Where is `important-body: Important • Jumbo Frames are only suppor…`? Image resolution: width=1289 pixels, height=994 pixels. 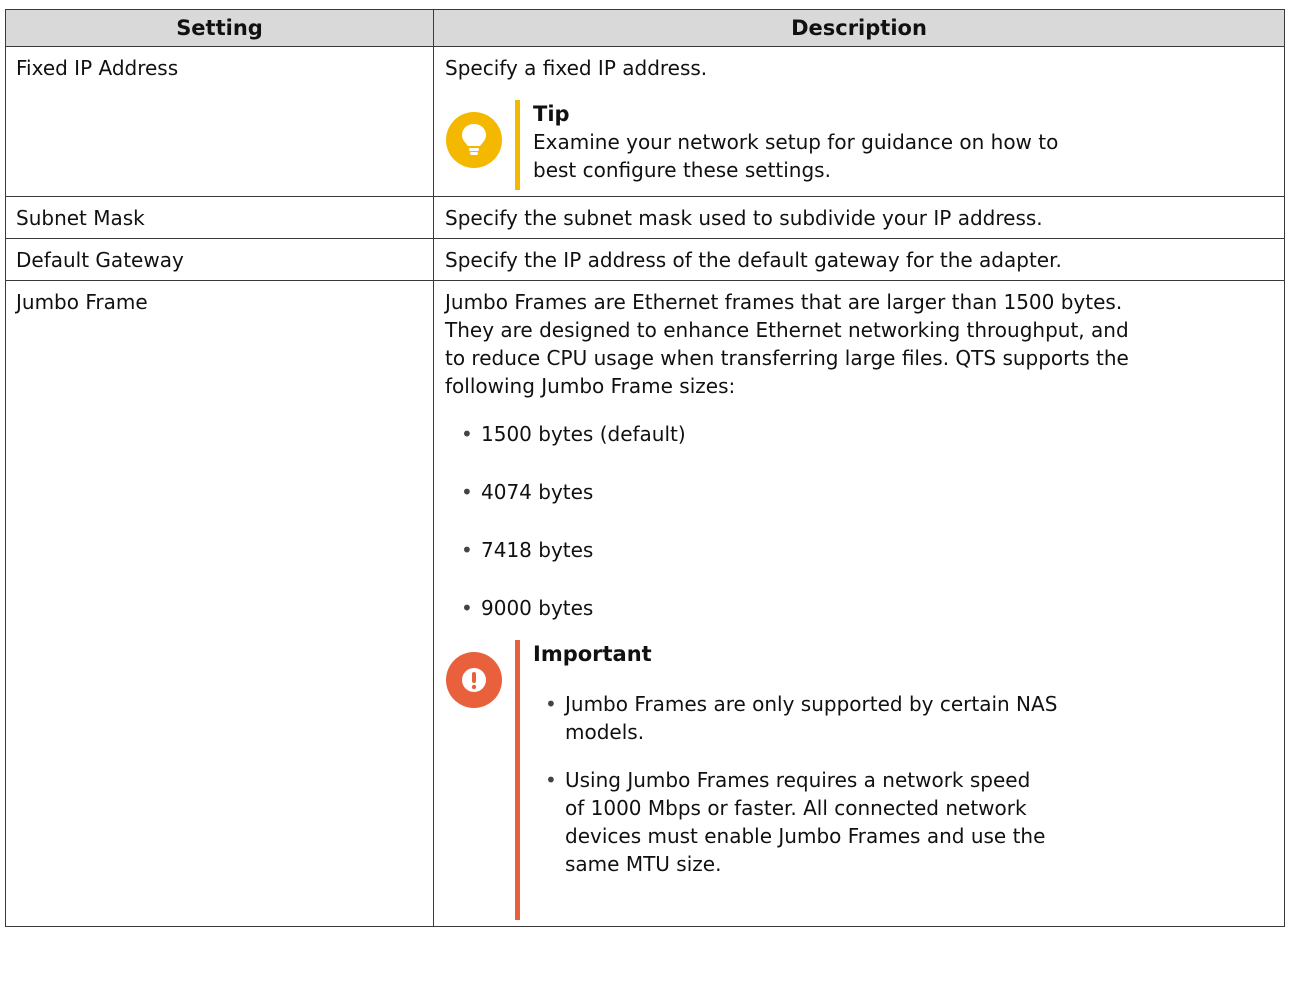
important-body: Important • Jumbo Frames are only suppor… is located at coordinates (839, 769).